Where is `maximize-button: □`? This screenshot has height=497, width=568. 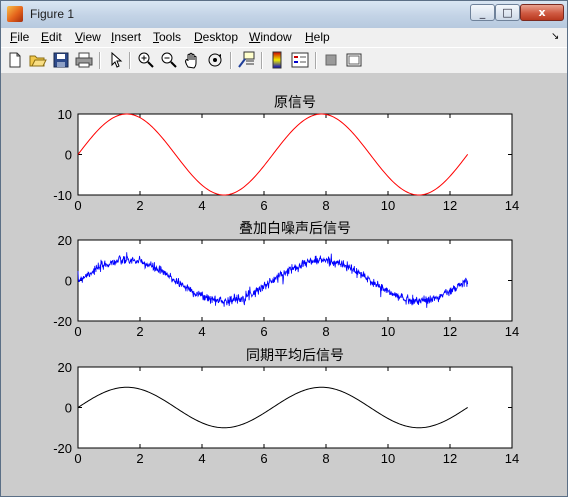 maximize-button: □ is located at coordinates (507, 12).